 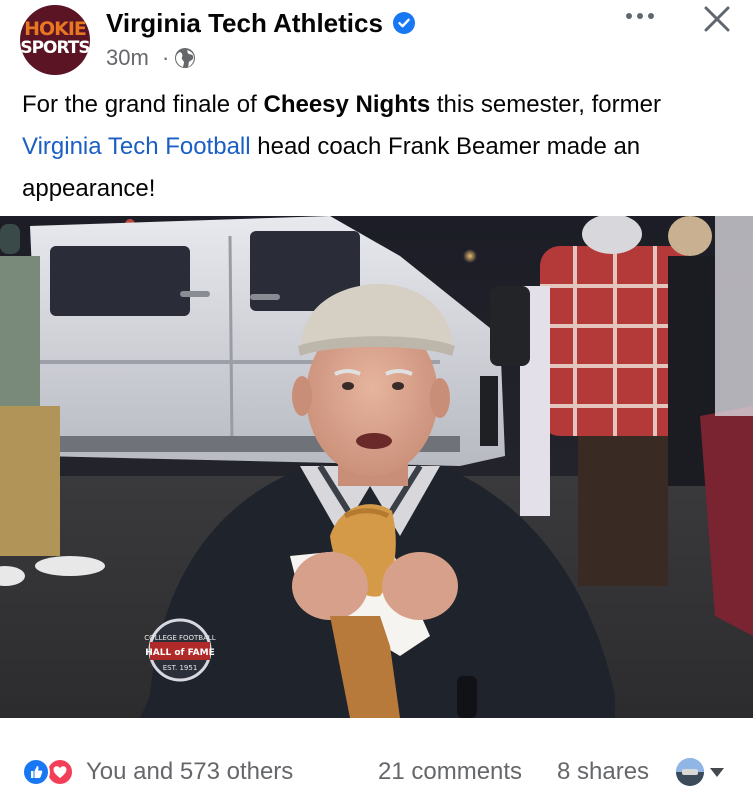 What do you see at coordinates (180, 653) in the screenshot?
I see `patch-text-main: HALL of FAME` at bounding box center [180, 653].